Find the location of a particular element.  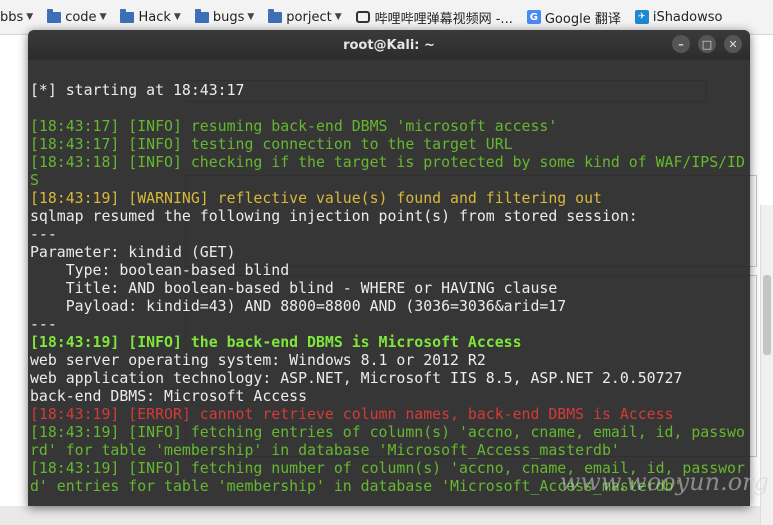

terminal-line: S is located at coordinates (34, 180).